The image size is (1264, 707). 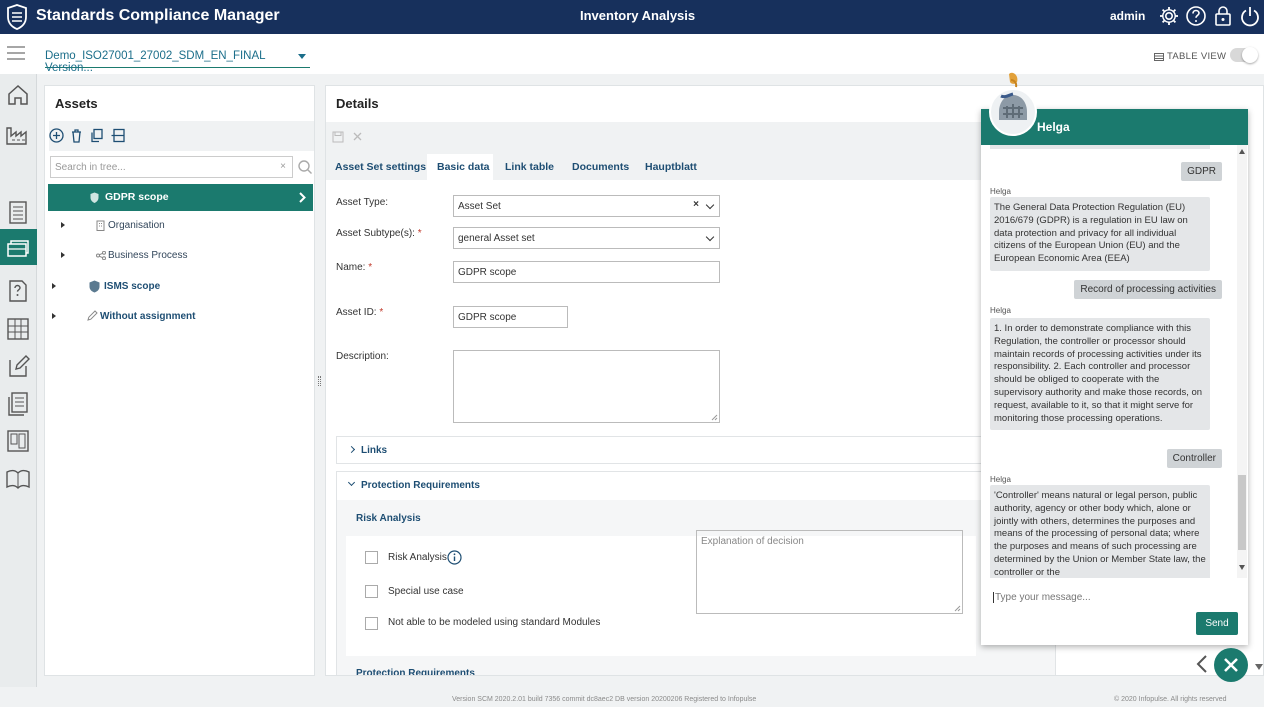 I want to click on tree-item-without-assignment: Without assignment, so click(x=177, y=317).